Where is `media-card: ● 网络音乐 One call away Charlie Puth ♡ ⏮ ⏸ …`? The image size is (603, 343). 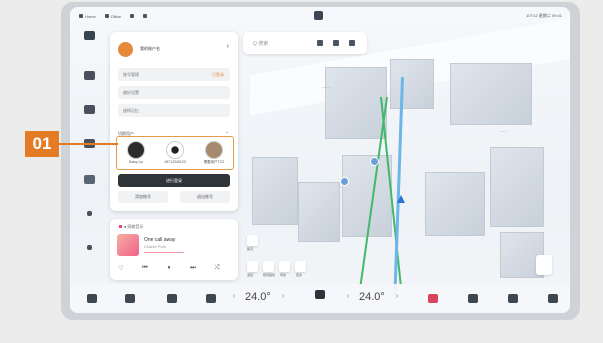
media-card: ● 网络音乐 One call away Charlie Puth ♡ ⏮ ⏸ … is located at coordinates (174, 249).